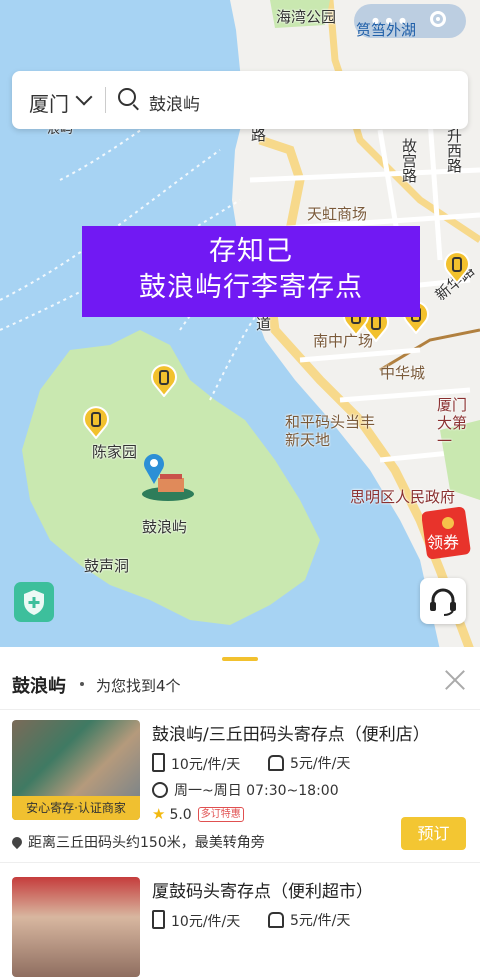  What do you see at coordinates (245, 790) in the screenshot?
I see `opening-hours: 周一~周日 07:30~18:00` at bounding box center [245, 790].